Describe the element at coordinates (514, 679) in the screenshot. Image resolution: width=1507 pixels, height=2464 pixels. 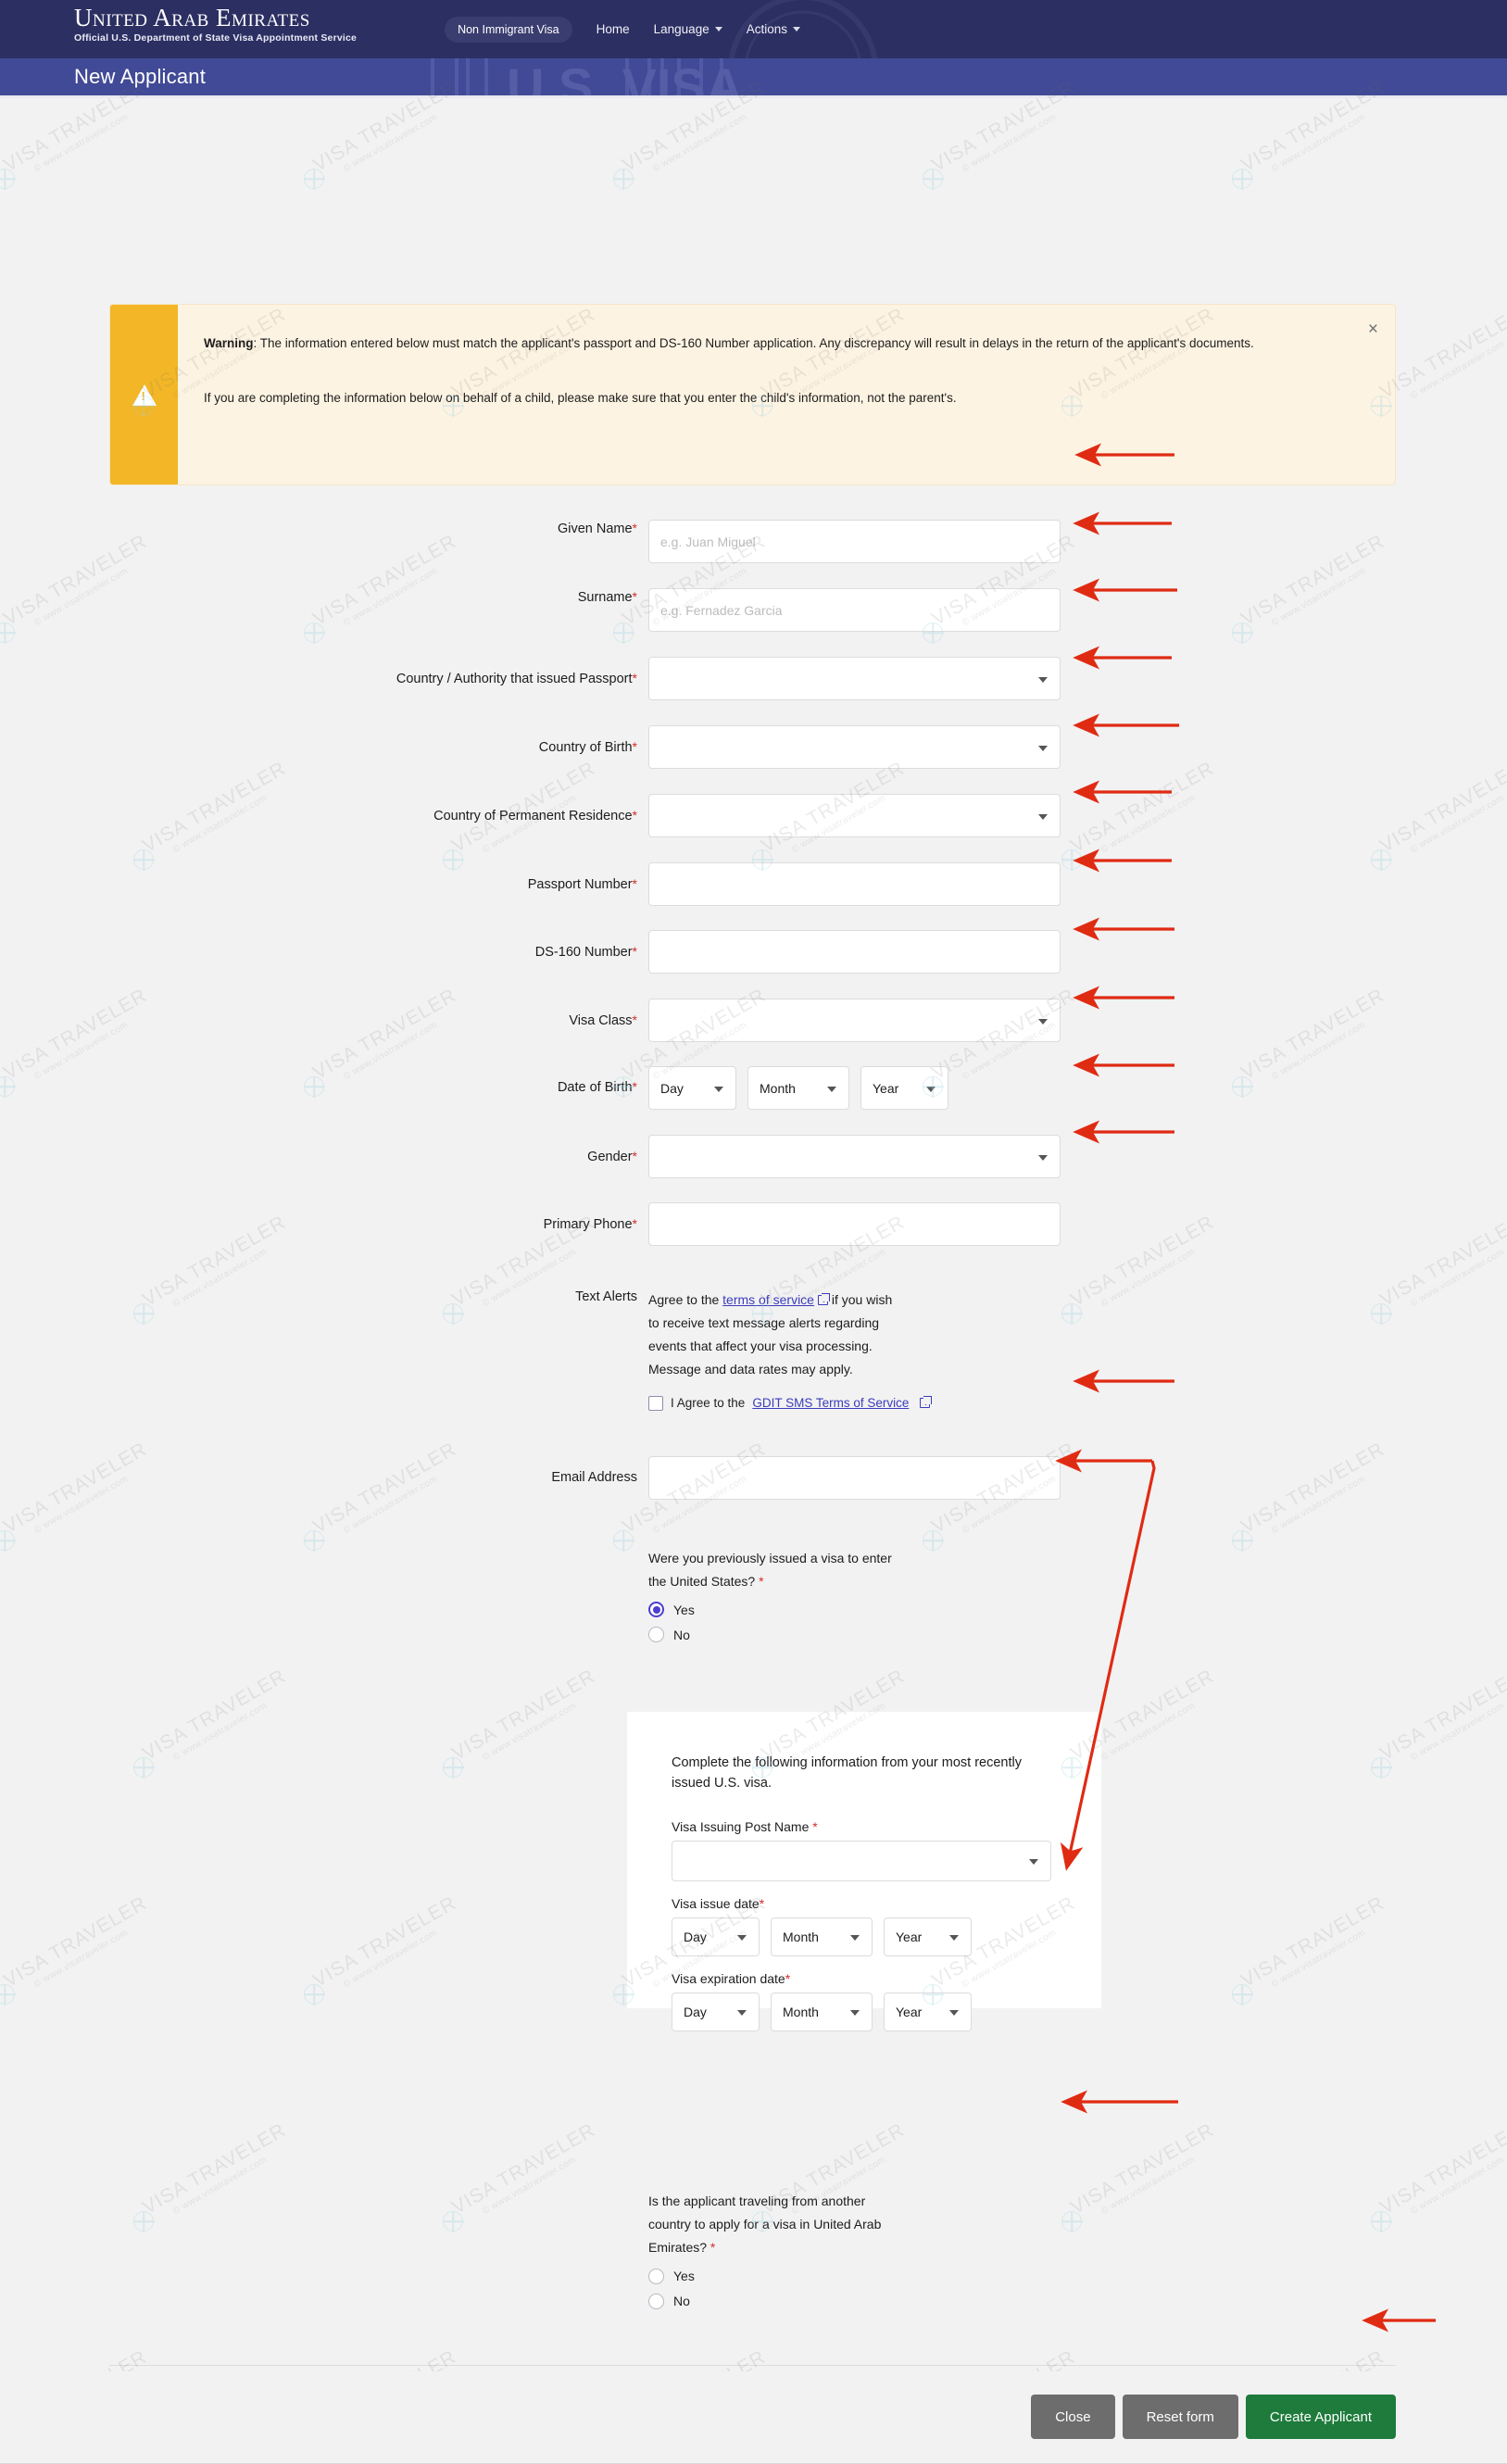
I see `label-passport-country-text: Country / Authority that issued Passport` at that location.